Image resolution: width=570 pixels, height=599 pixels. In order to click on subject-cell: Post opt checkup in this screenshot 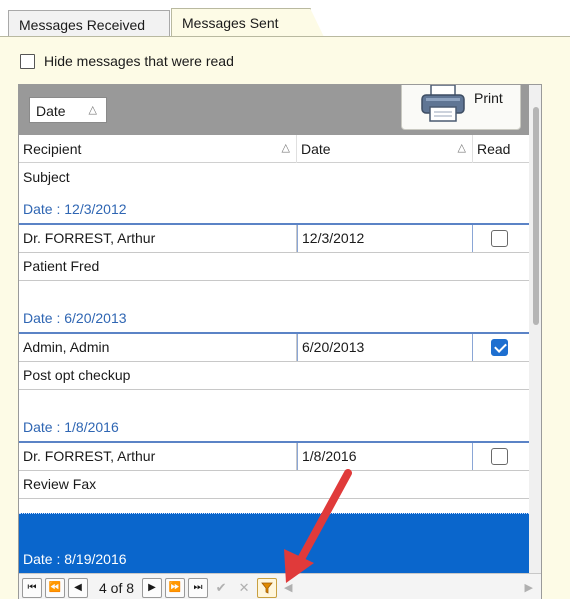, I will do `click(77, 375)`.